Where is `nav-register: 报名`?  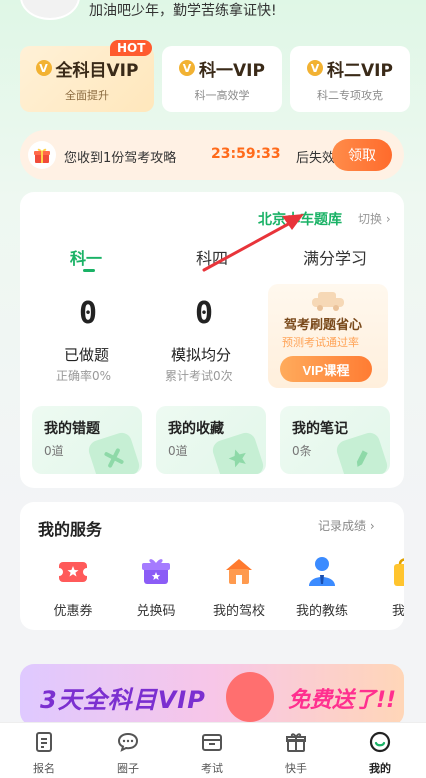 nav-register: 报名 is located at coordinates (44, 753).